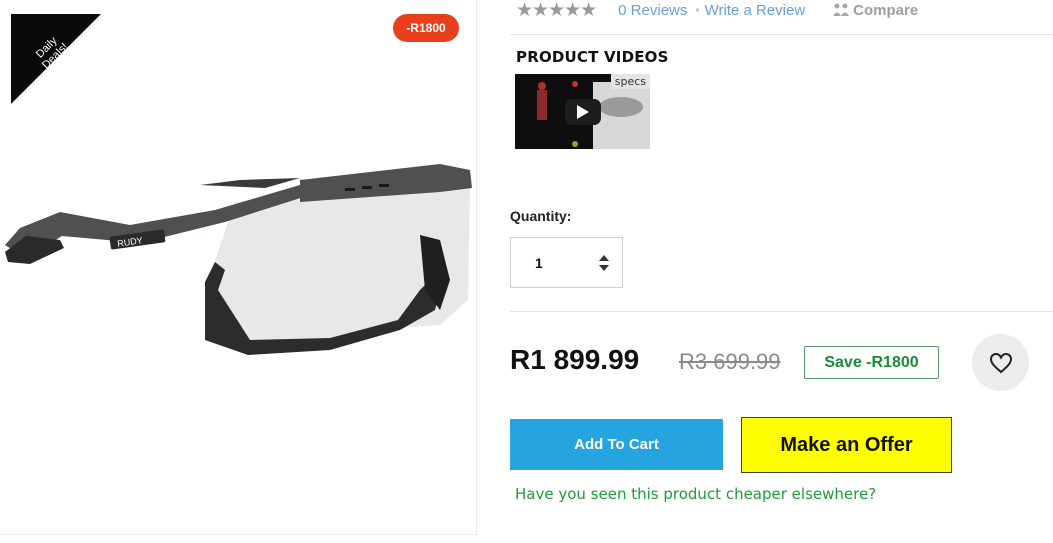 This screenshot has height=543, width=1053. I want to click on rating-stars: ★★★★★, so click(556, 10).